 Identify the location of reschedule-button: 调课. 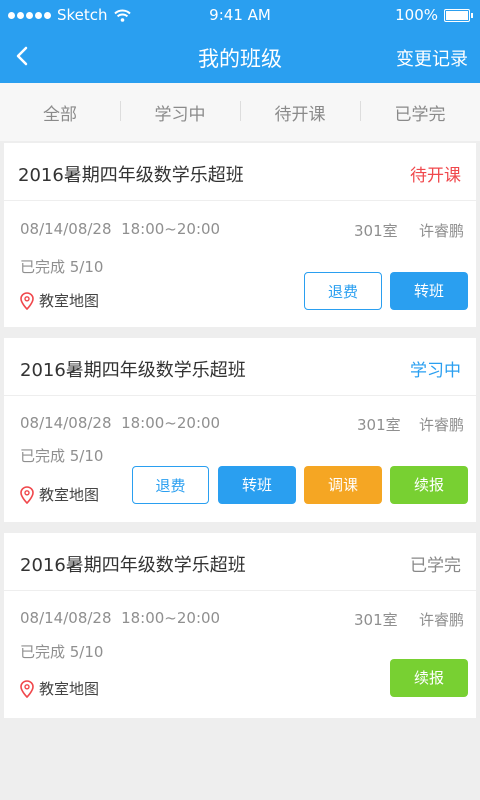
(343, 485).